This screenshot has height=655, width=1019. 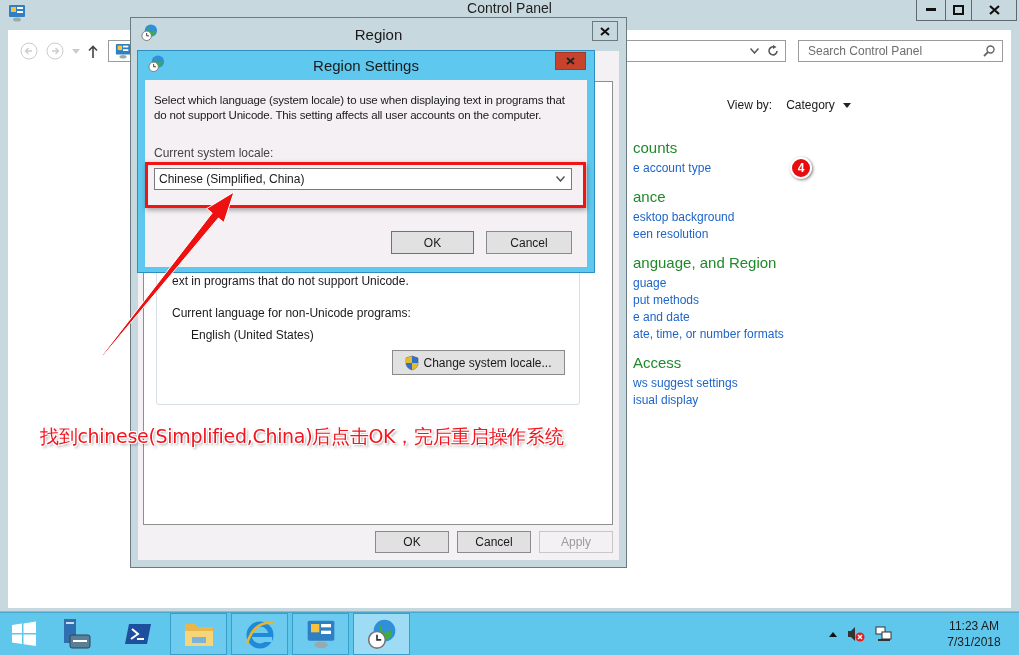 I want to click on dialog-title: Region, so click(x=378, y=34).